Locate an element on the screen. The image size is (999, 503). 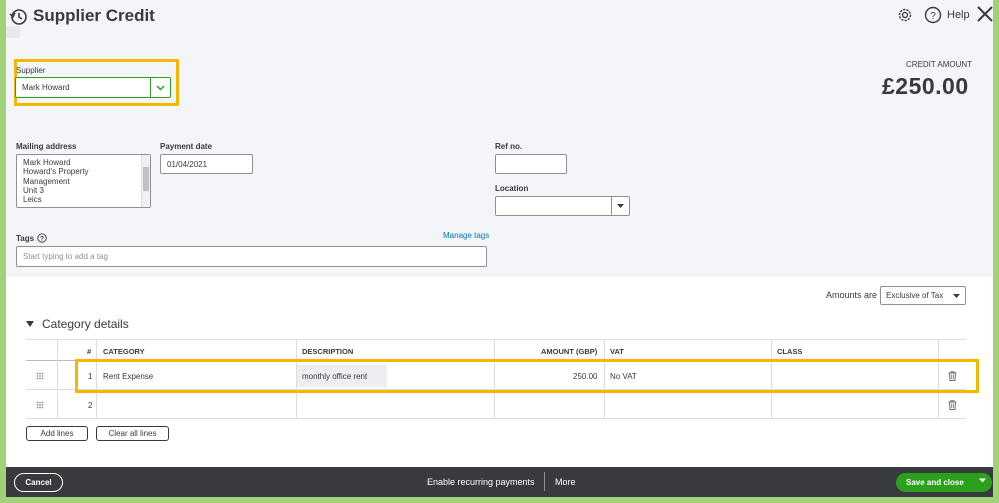
clear-all-lines-button: Clear all lines is located at coordinates (132, 433).